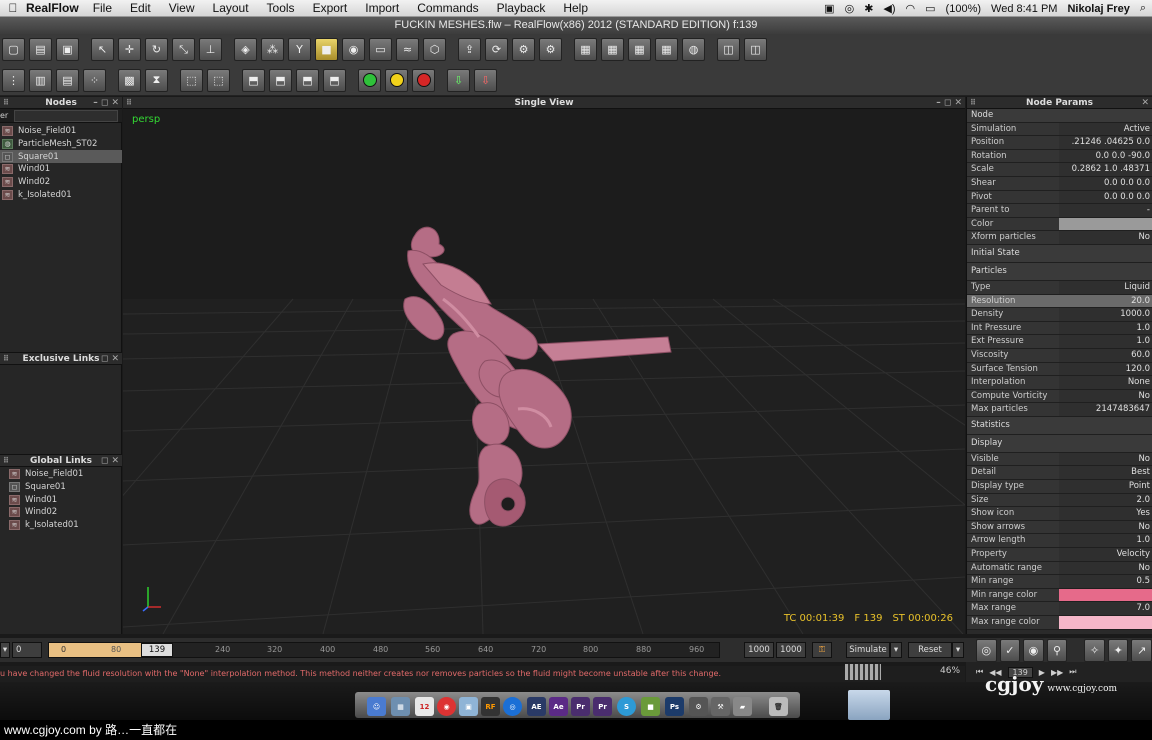  I want to click on box-4-icon: ⬒, so click(334, 80).